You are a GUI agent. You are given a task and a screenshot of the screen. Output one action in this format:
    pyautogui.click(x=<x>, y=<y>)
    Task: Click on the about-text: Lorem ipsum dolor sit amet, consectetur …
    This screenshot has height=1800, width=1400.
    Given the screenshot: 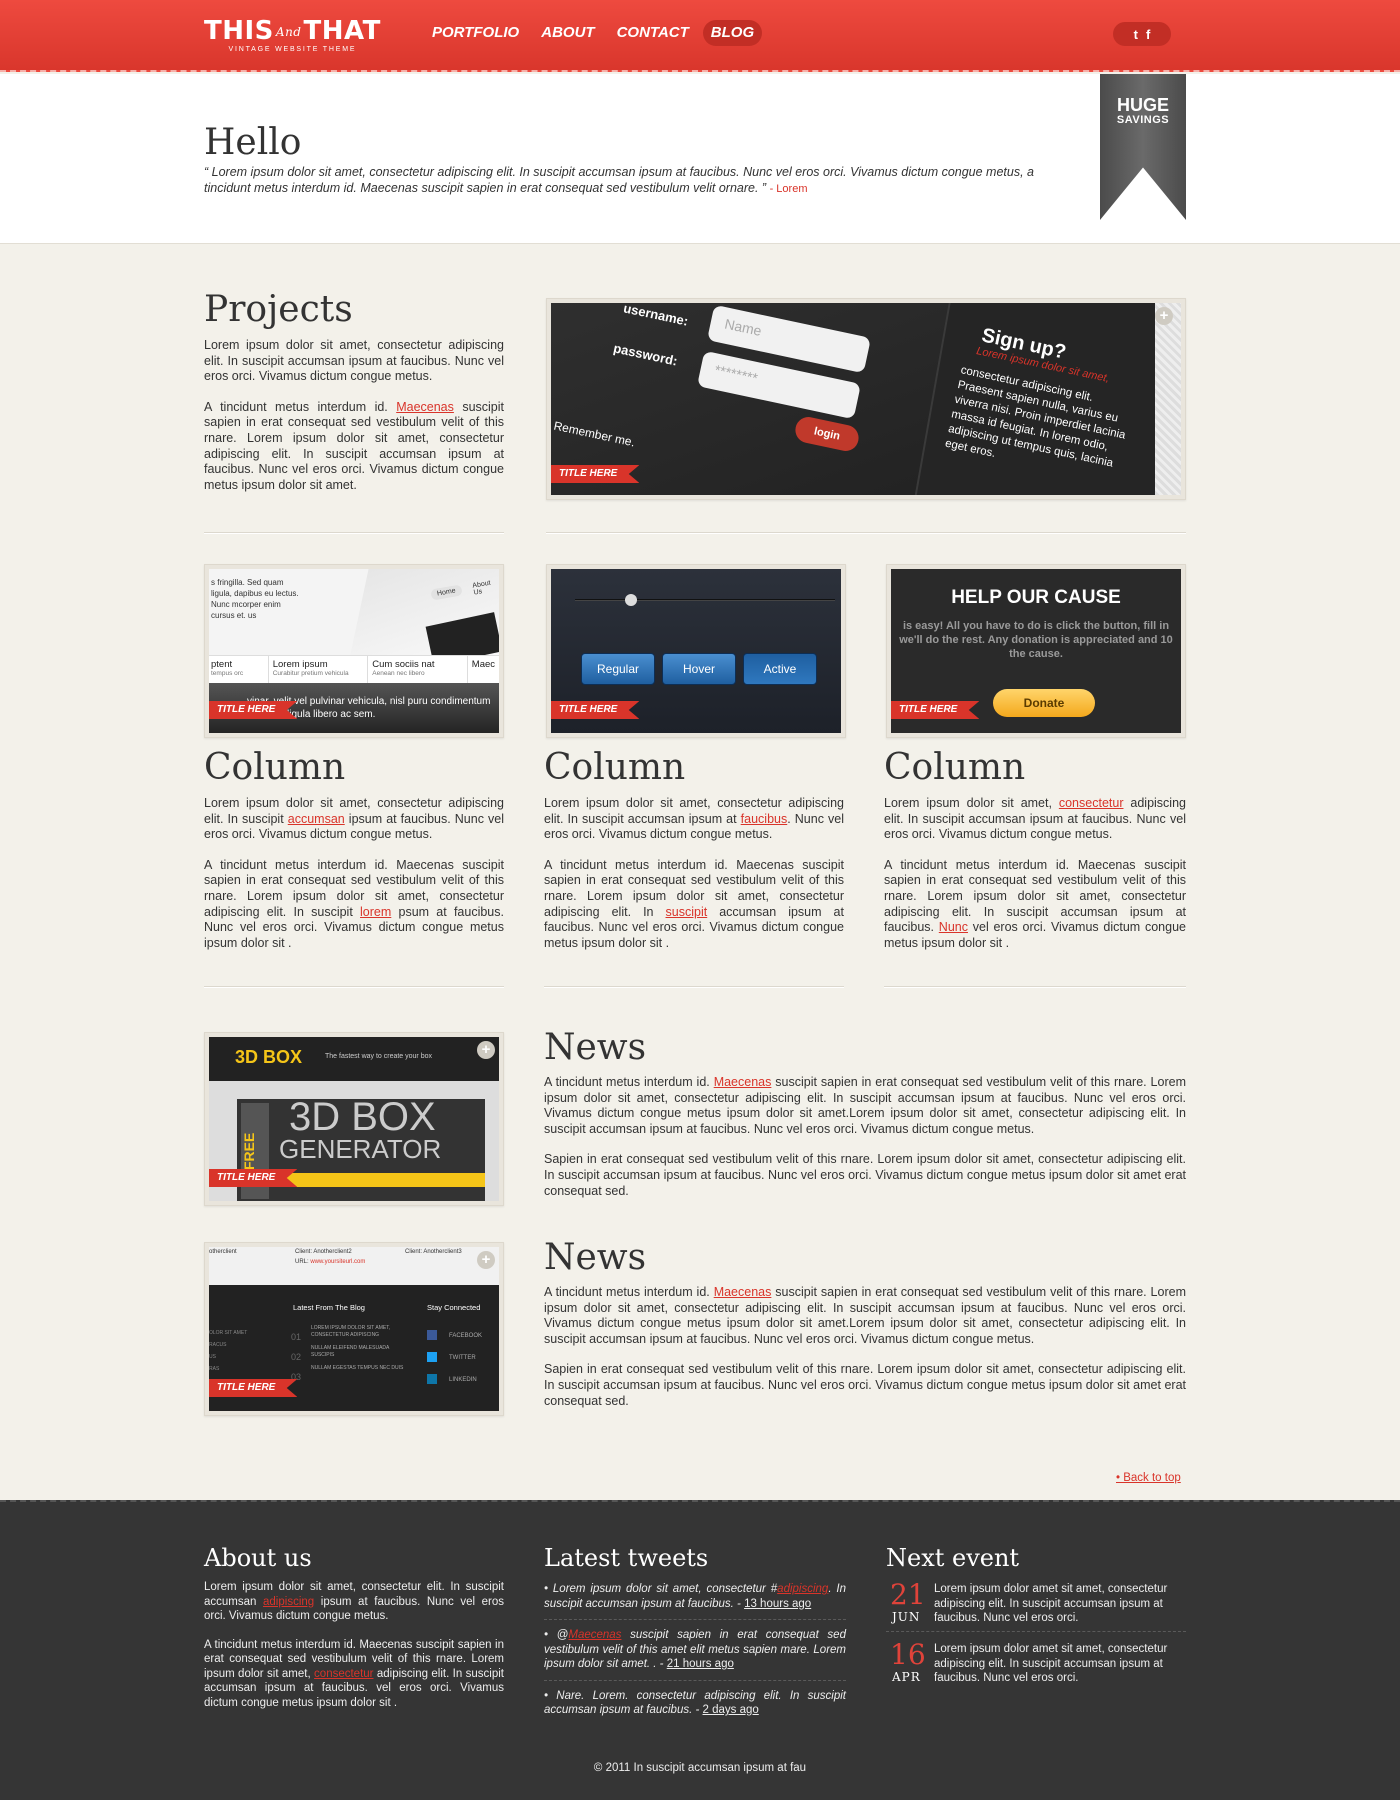 What is the action you would take?
    pyautogui.click(x=354, y=1645)
    